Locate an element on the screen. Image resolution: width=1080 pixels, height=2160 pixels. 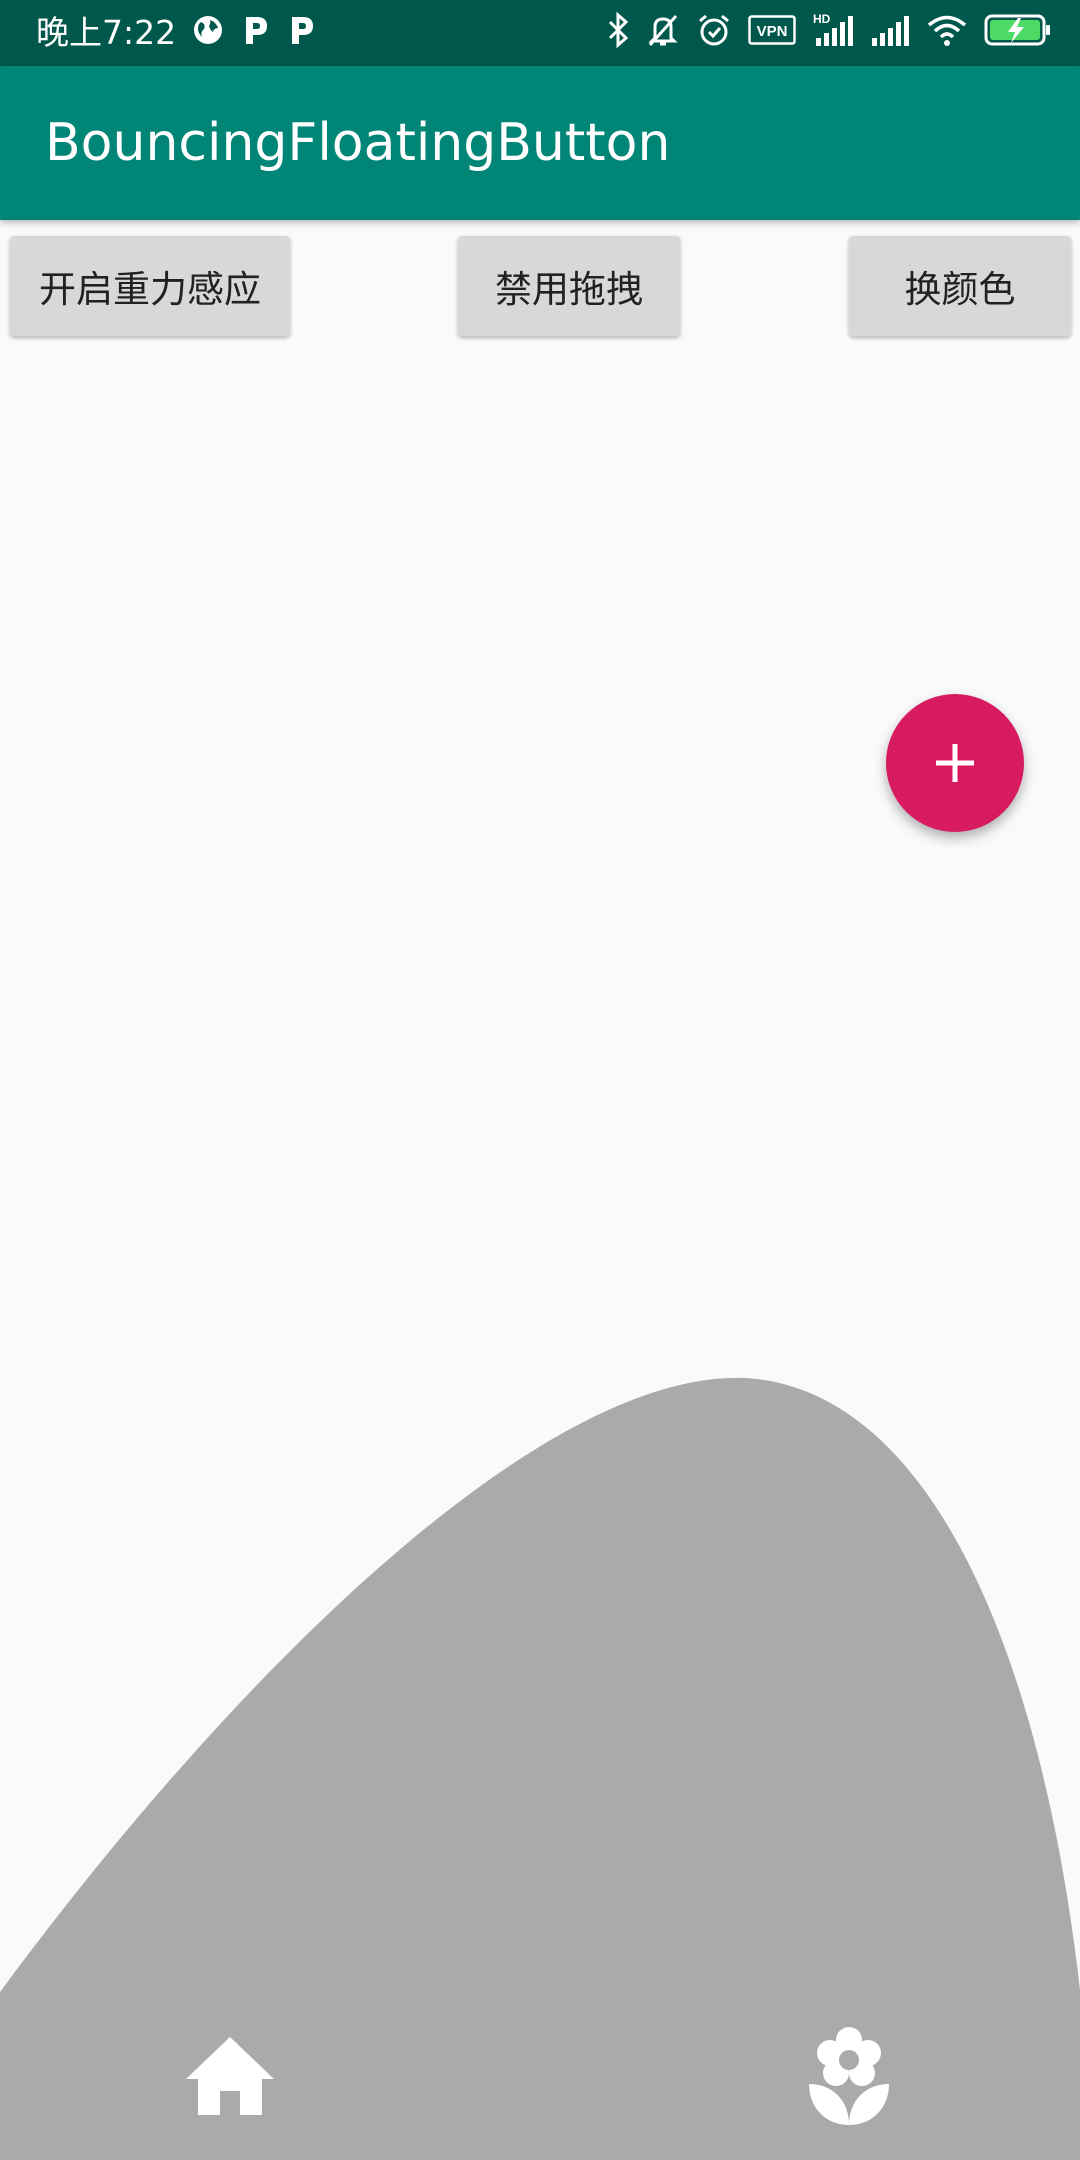
enable-gravity-button: 开启重力感应 is located at coordinates (150, 286).